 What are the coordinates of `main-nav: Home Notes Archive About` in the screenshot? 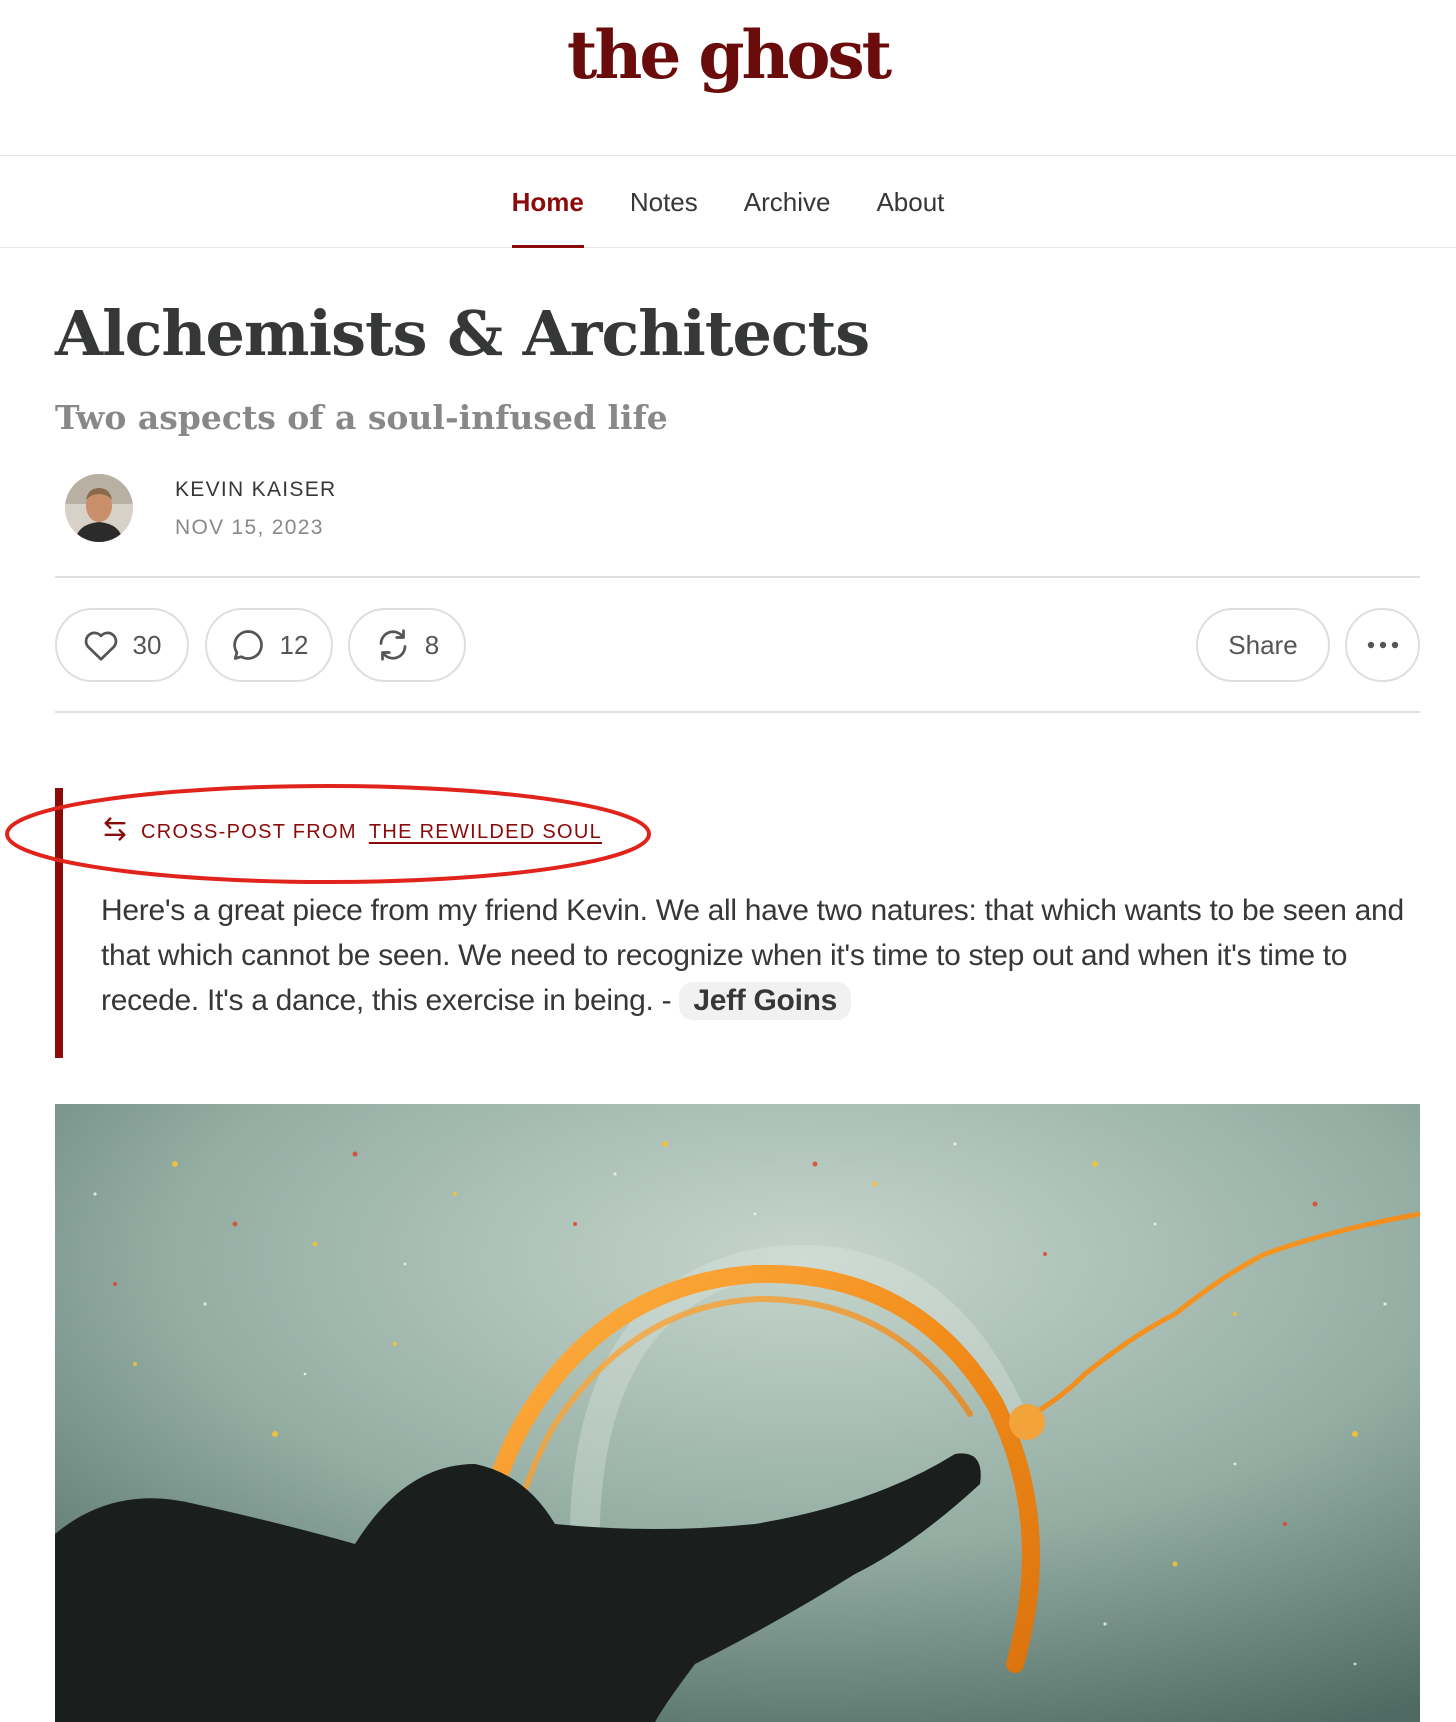 It's located at (728, 202).